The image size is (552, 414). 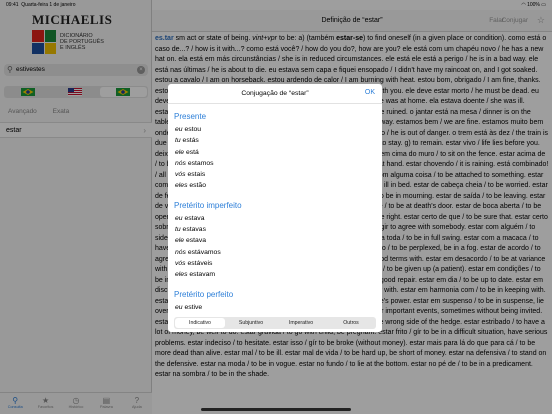 What do you see at coordinates (523, 5) in the screenshot?
I see `wifi-icon: ◠` at bounding box center [523, 5].